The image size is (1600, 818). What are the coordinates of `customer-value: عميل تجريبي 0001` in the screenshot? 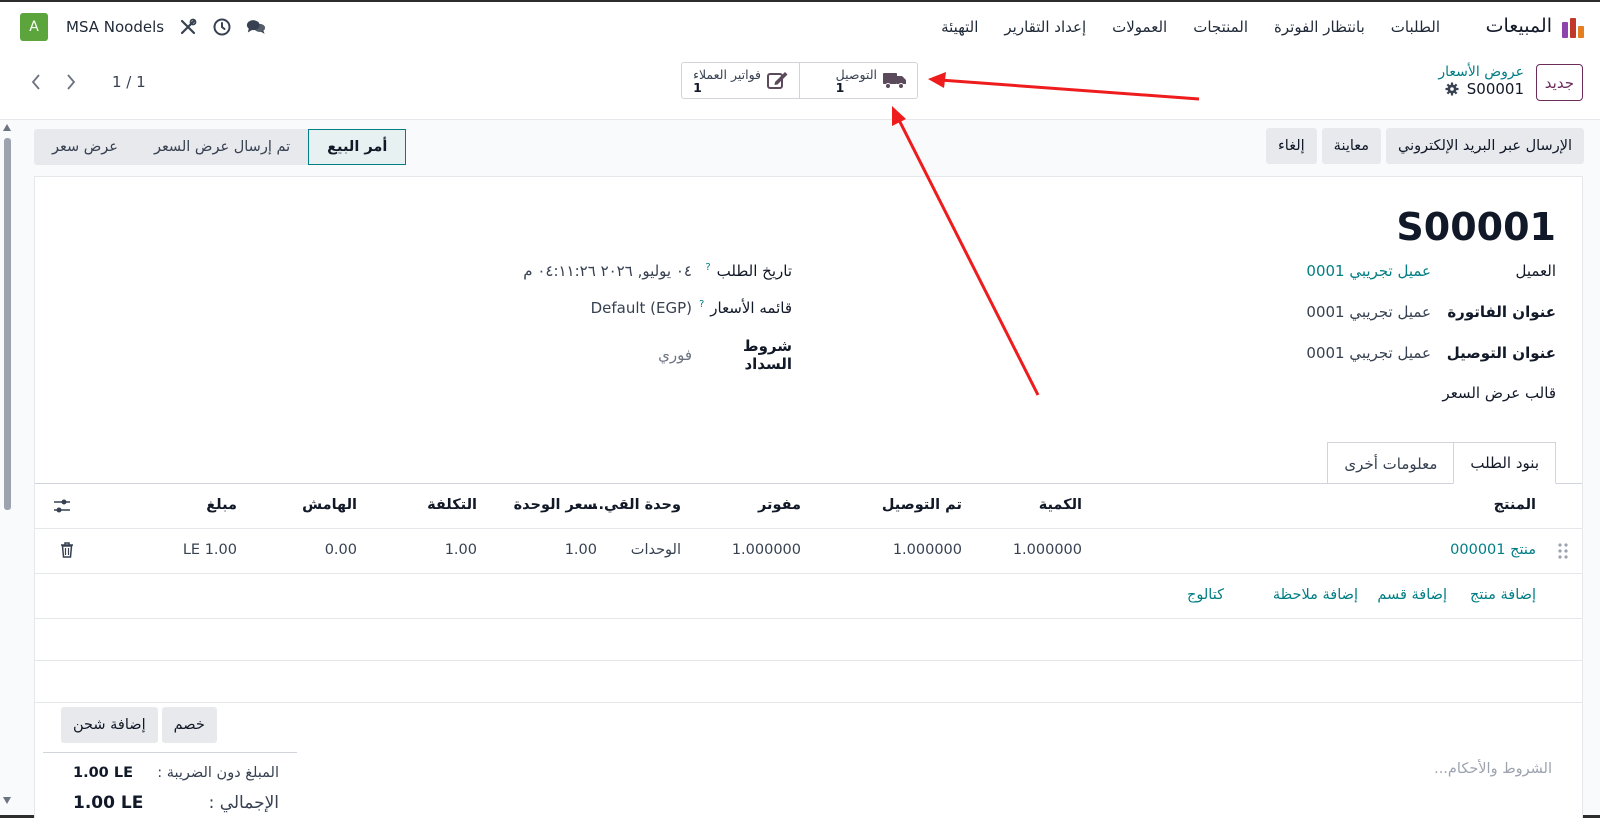 It's located at (1368, 271).